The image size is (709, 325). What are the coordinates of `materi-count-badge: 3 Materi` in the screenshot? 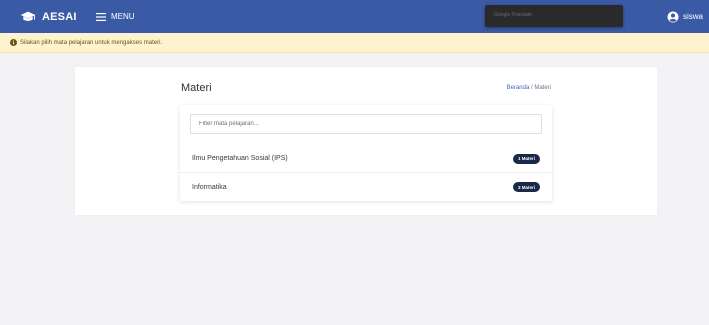 It's located at (526, 187).